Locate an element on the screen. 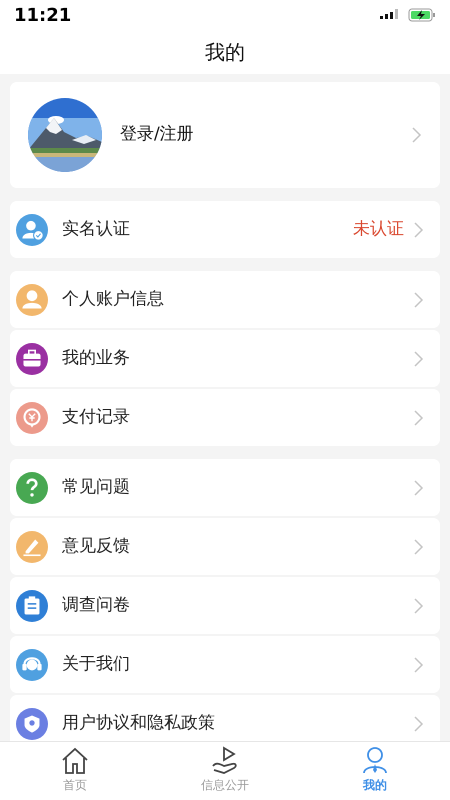 This screenshot has height=800, width=450. menu-row: 个人账户信息 is located at coordinates (225, 299).